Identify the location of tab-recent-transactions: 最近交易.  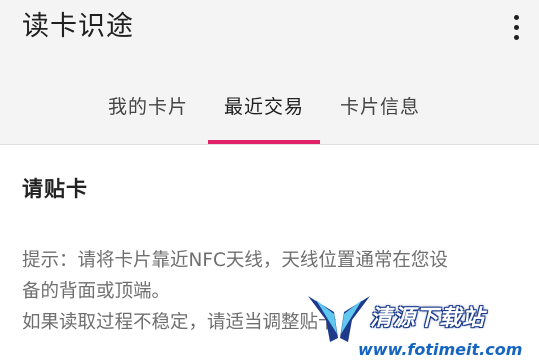
(264, 117).